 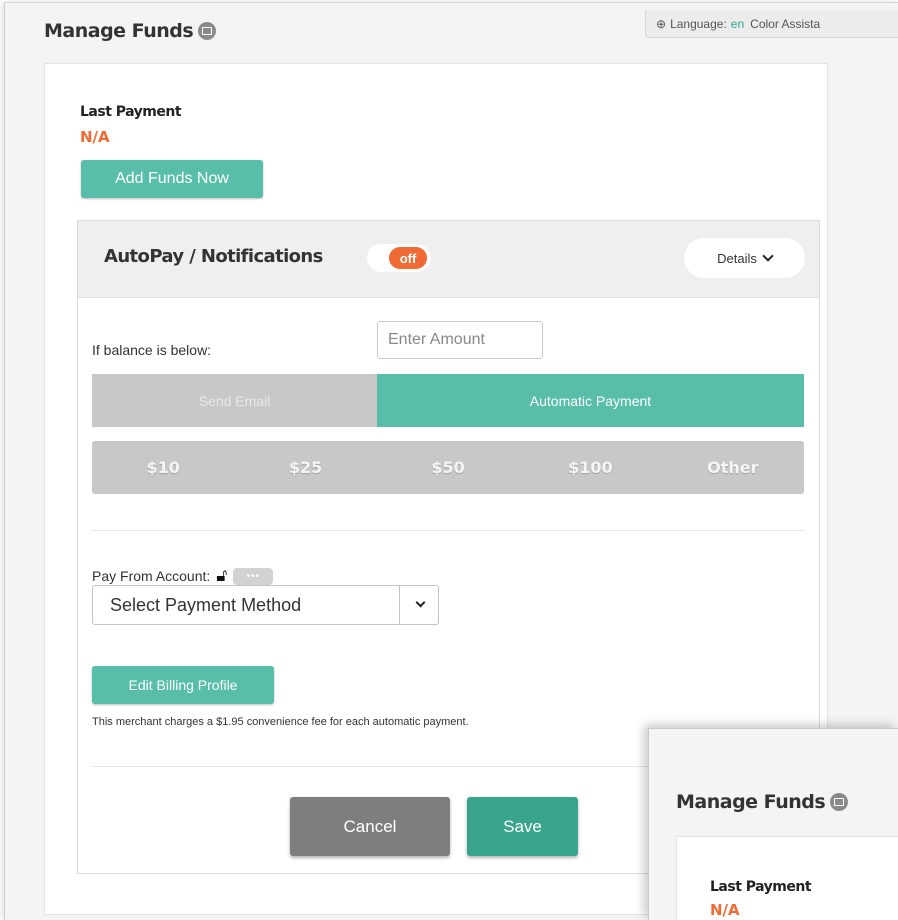 I want to click on lock-icon: 🔓︎, so click(x=221, y=576).